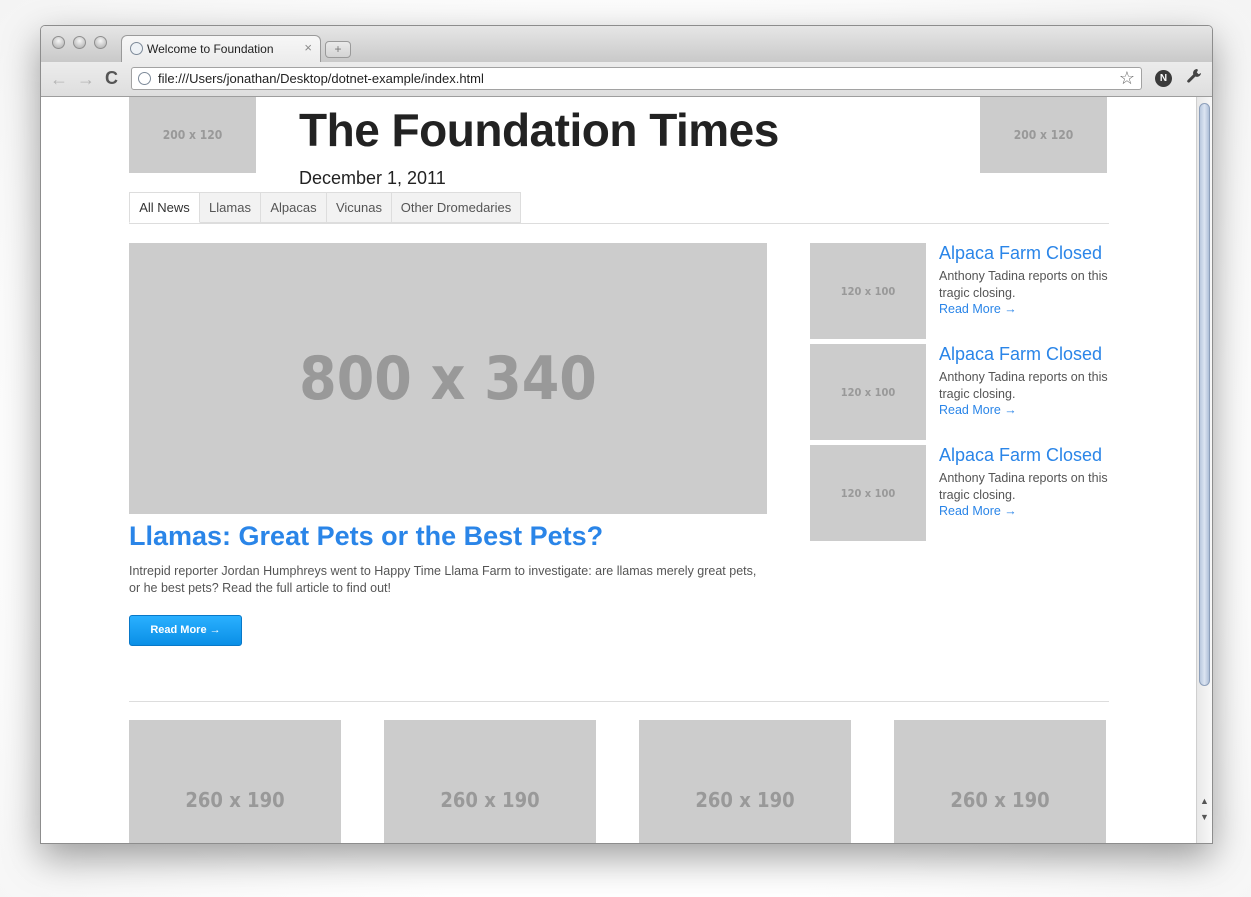 The height and width of the screenshot is (897, 1251). Describe the element at coordinates (86, 79) in the screenshot. I see `forward-arrow-icon: →` at that location.